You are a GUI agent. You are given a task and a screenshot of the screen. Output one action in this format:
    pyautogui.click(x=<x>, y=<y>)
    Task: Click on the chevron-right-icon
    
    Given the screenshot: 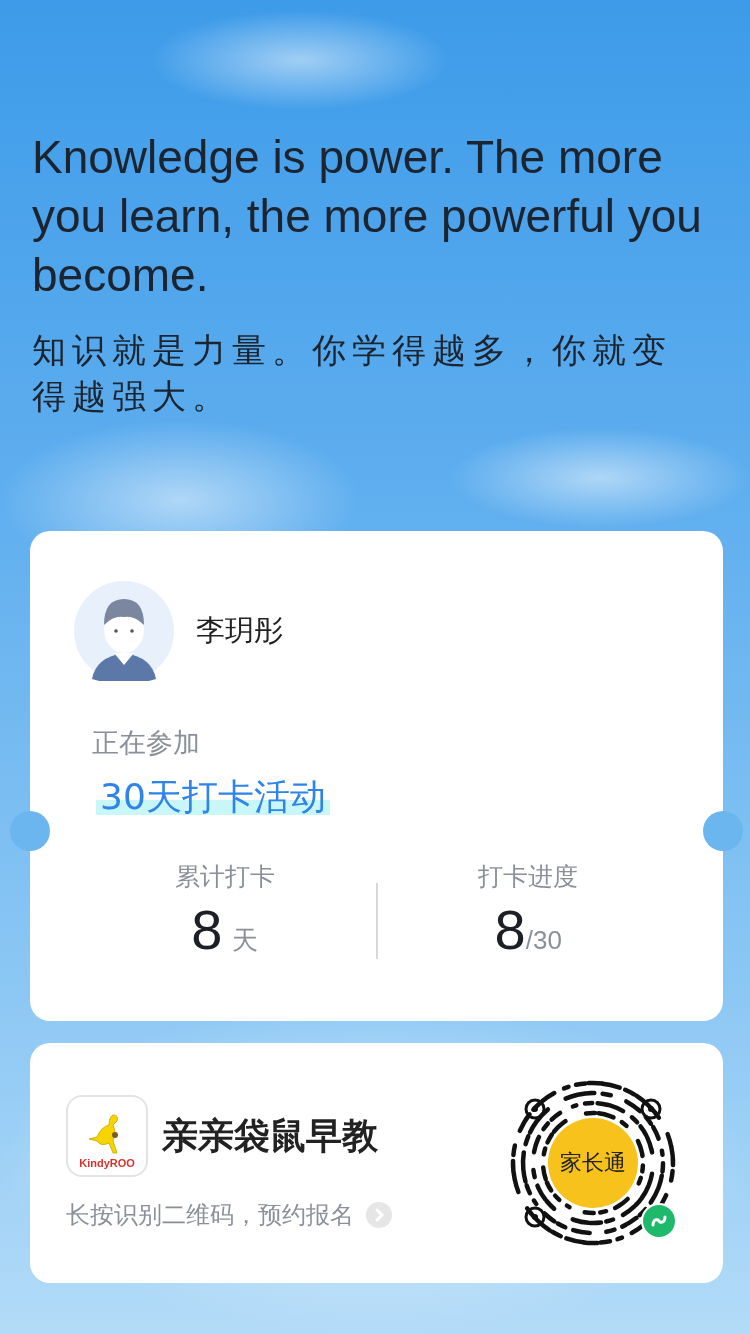 What is the action you would take?
    pyautogui.click(x=379, y=1215)
    